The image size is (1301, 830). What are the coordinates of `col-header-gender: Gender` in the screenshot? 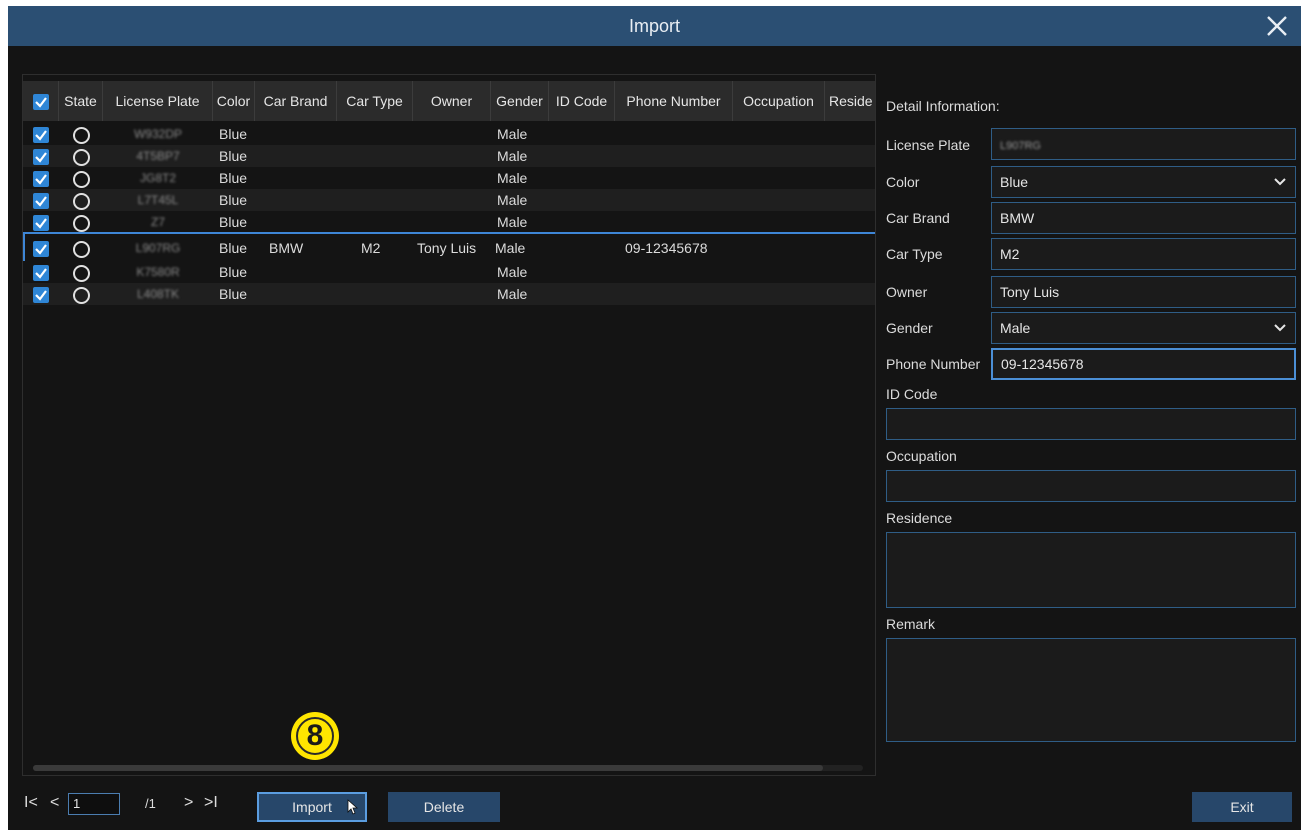 It's located at (520, 101).